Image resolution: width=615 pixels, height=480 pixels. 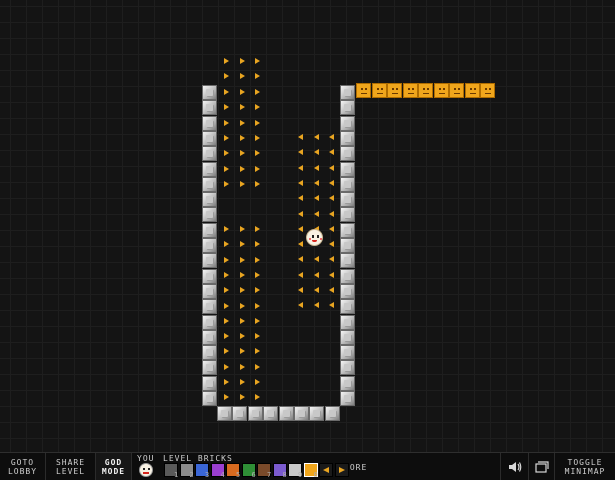 I want to click on brick-hotkey-number: 0, so click(x=315, y=475).